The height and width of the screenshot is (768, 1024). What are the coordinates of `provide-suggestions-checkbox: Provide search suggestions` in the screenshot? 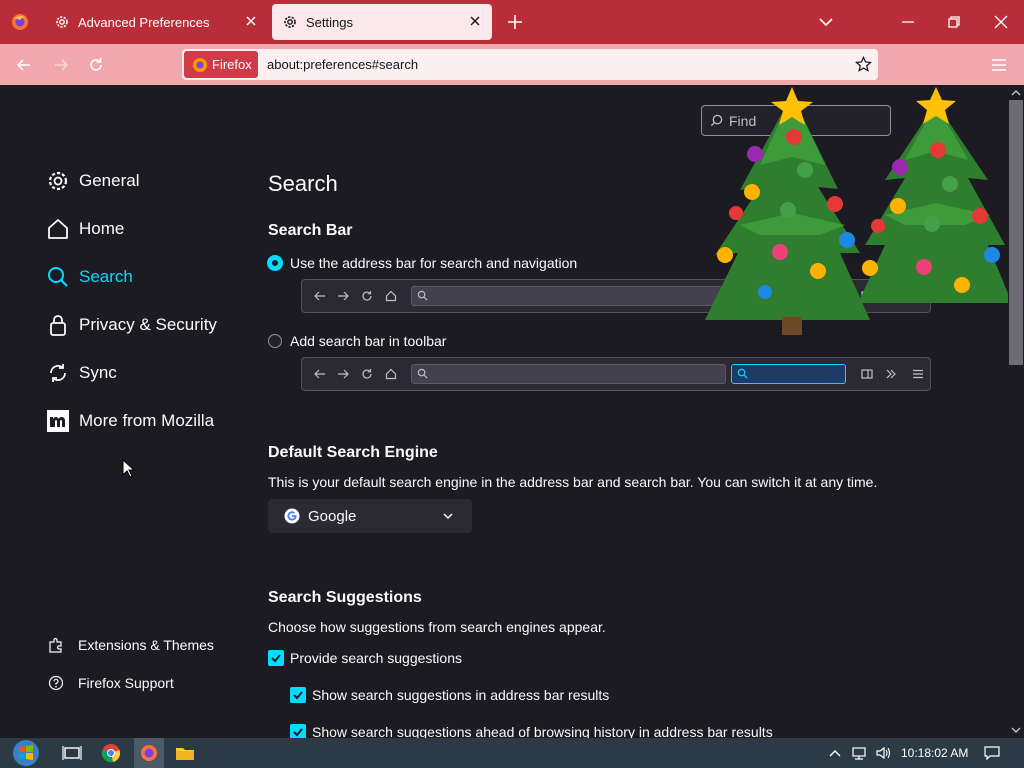 It's located at (365, 658).